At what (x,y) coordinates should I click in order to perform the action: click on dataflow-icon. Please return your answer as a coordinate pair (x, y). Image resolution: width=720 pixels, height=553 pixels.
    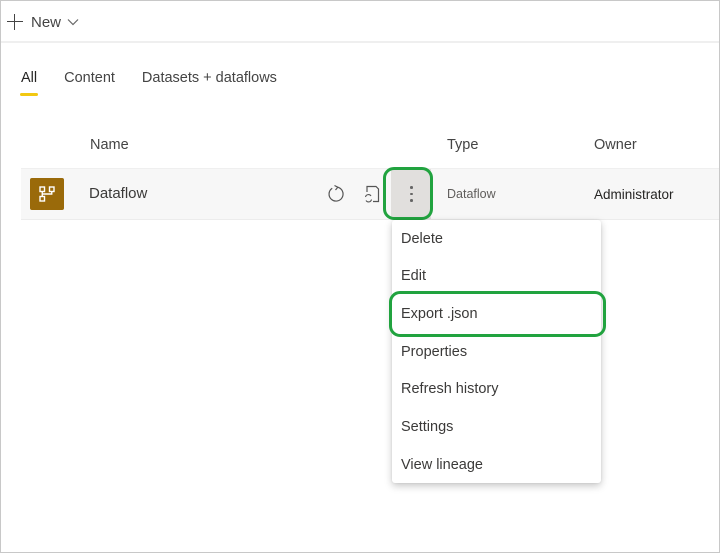
    Looking at the image, I should click on (47, 194).